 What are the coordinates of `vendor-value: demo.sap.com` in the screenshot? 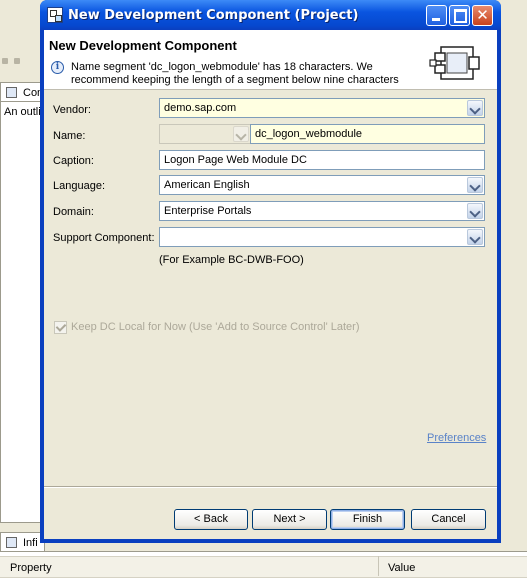 It's located at (200, 108).